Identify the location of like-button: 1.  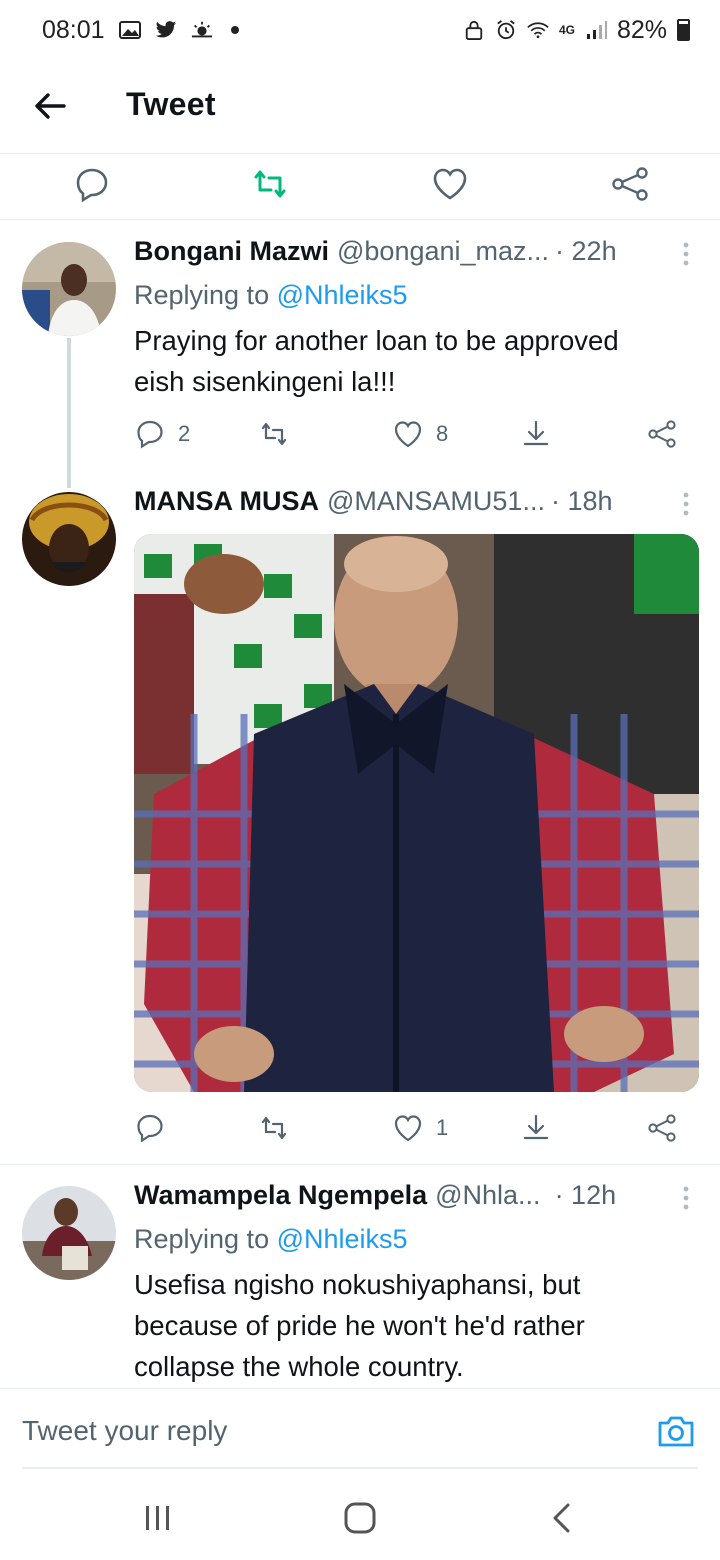
(420, 1128).